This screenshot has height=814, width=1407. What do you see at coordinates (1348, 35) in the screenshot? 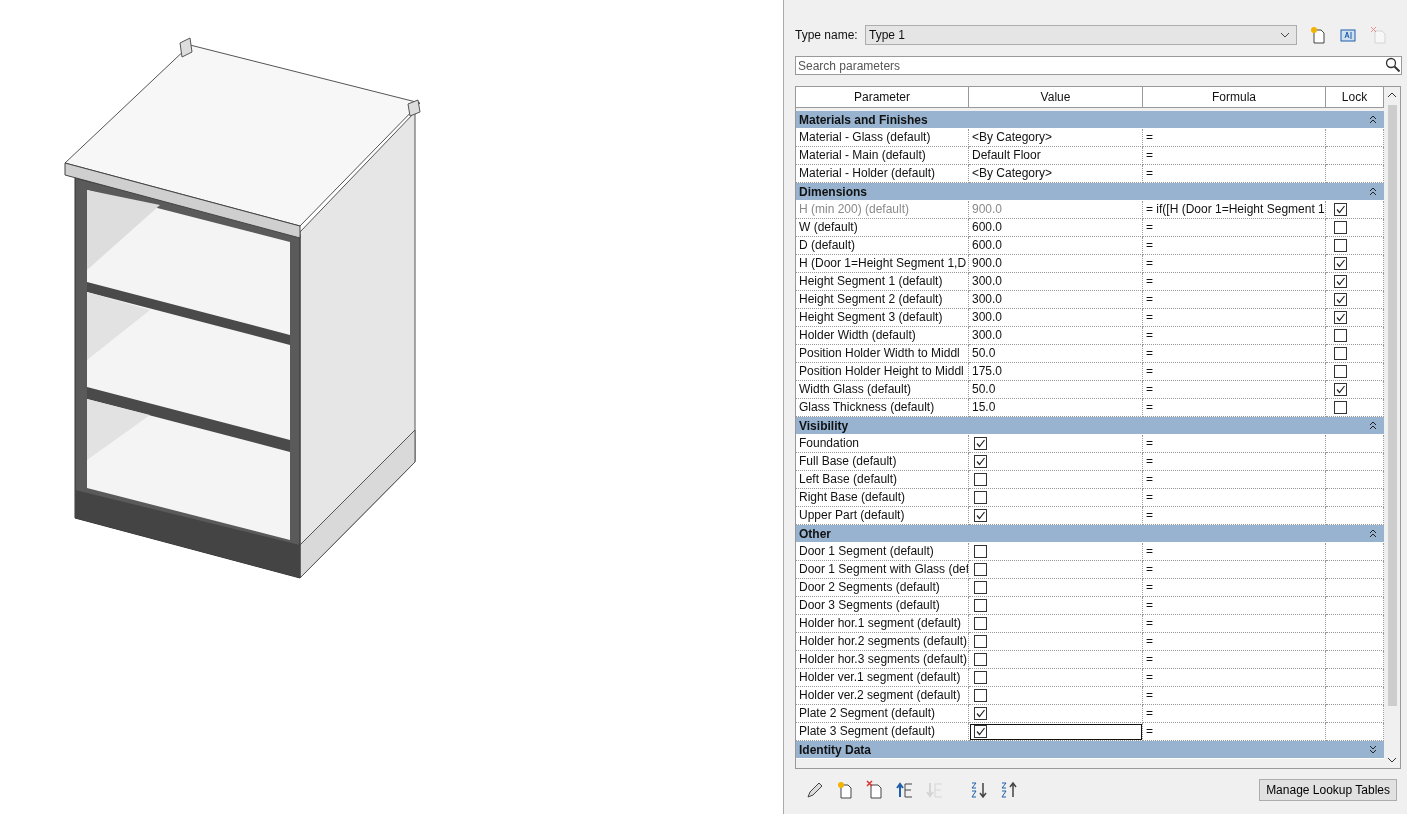
I see `rename-icon` at bounding box center [1348, 35].